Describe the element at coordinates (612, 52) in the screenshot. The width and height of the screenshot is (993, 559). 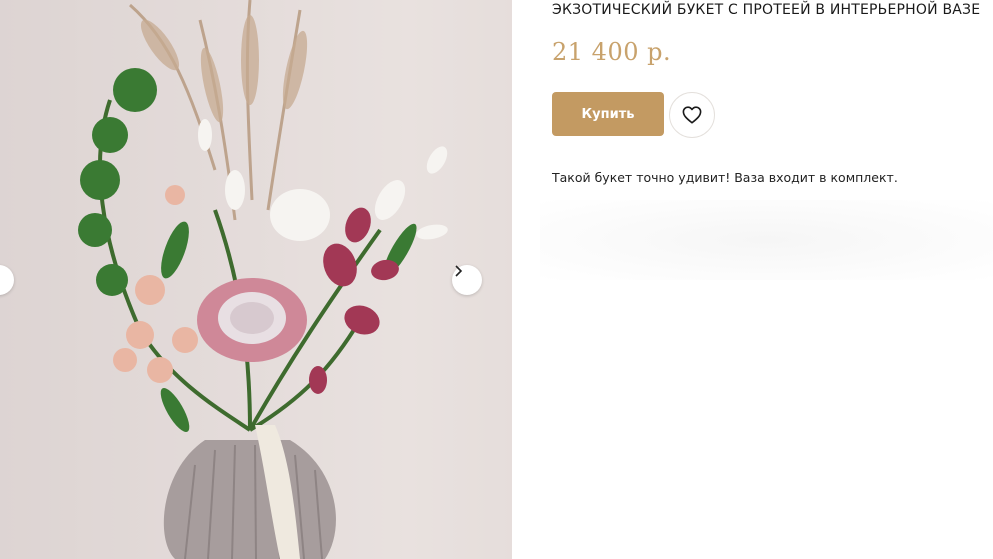
I see `product-price: 21 400 р.` at that location.